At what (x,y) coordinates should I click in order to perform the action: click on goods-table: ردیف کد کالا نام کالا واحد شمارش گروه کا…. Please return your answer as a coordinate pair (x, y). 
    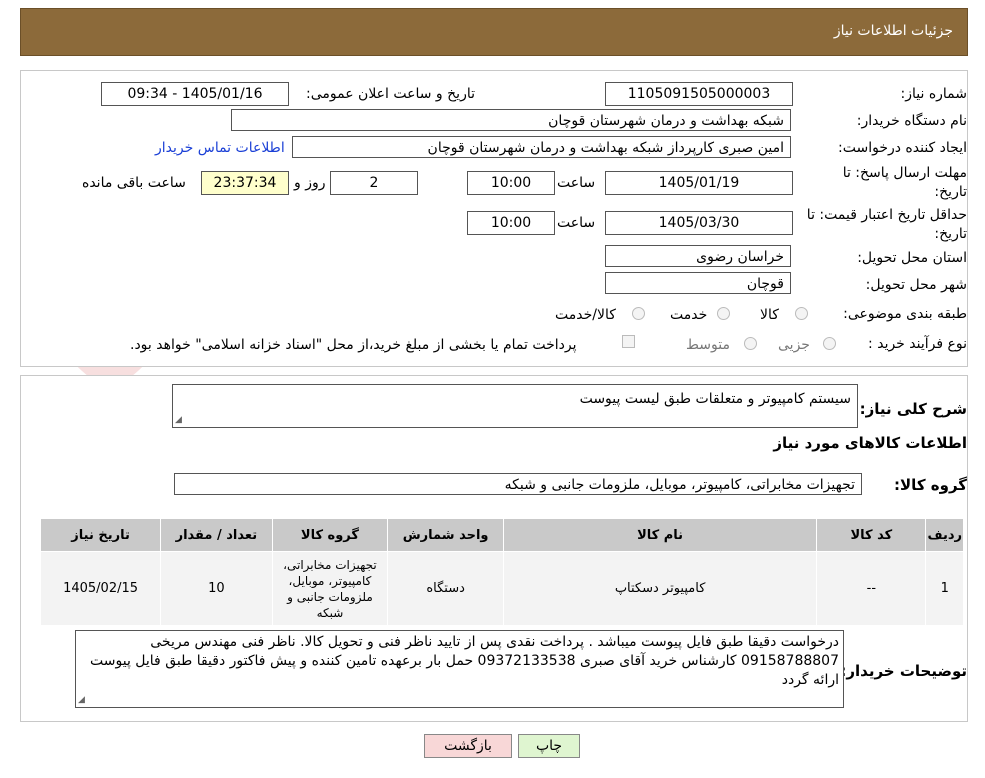
    Looking at the image, I should click on (501, 572).